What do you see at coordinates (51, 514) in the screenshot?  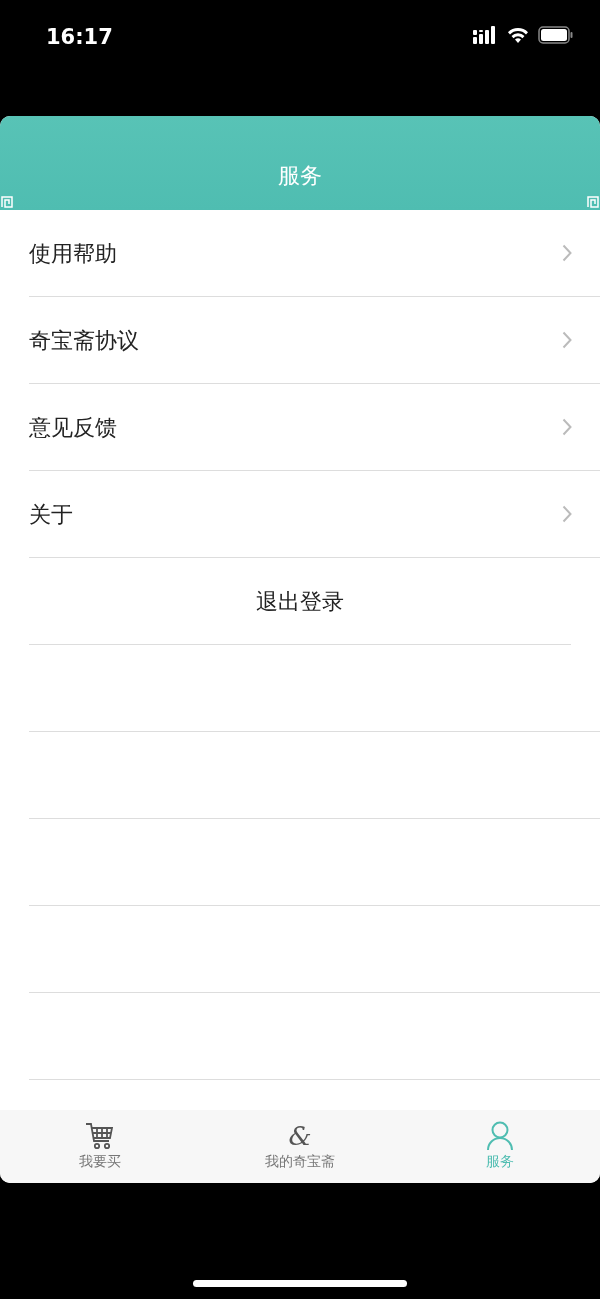 I see `menu-item: 关于` at bounding box center [51, 514].